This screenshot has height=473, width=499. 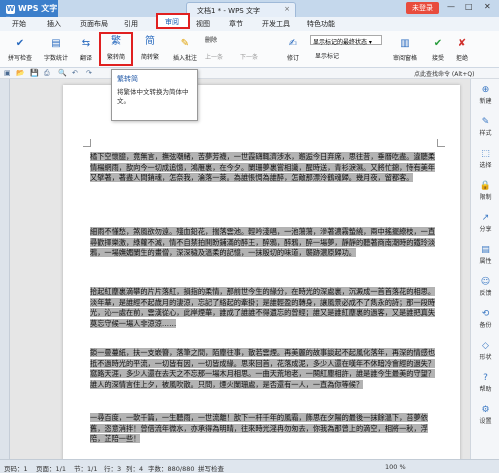 I want to click on save-icon: 💾, so click(x=34, y=73).